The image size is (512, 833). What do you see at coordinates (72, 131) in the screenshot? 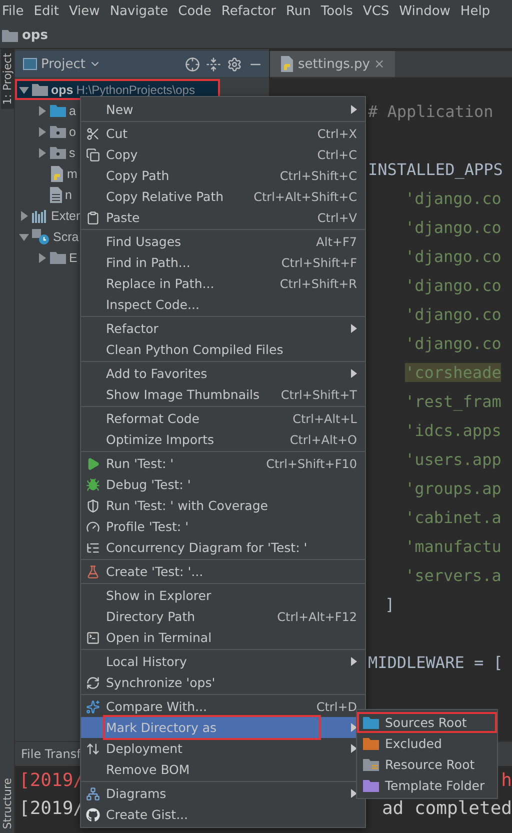
I see `tree-item-label: o` at bounding box center [72, 131].